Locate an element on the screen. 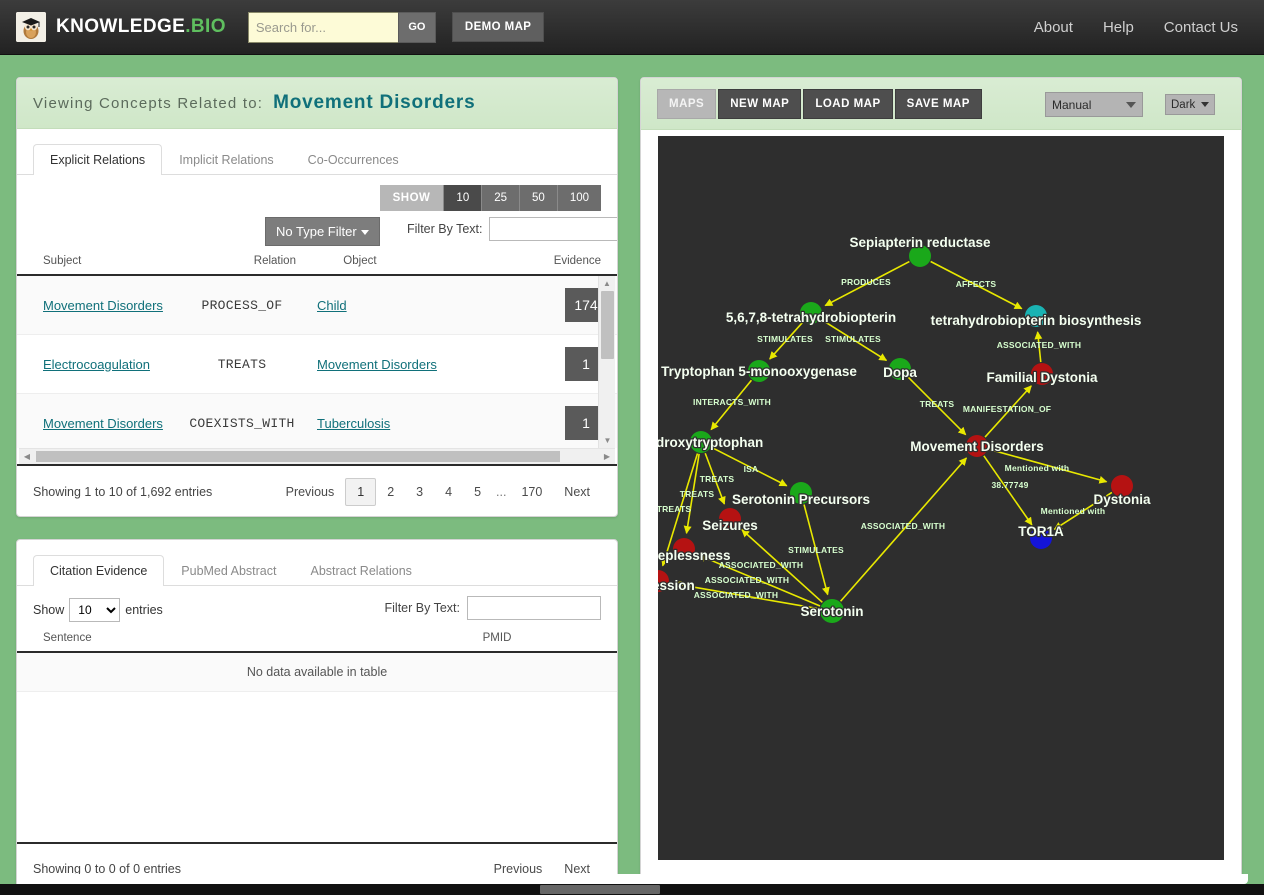 This screenshot has height=895, width=1264. theme-select: Dark is located at coordinates (1190, 104).